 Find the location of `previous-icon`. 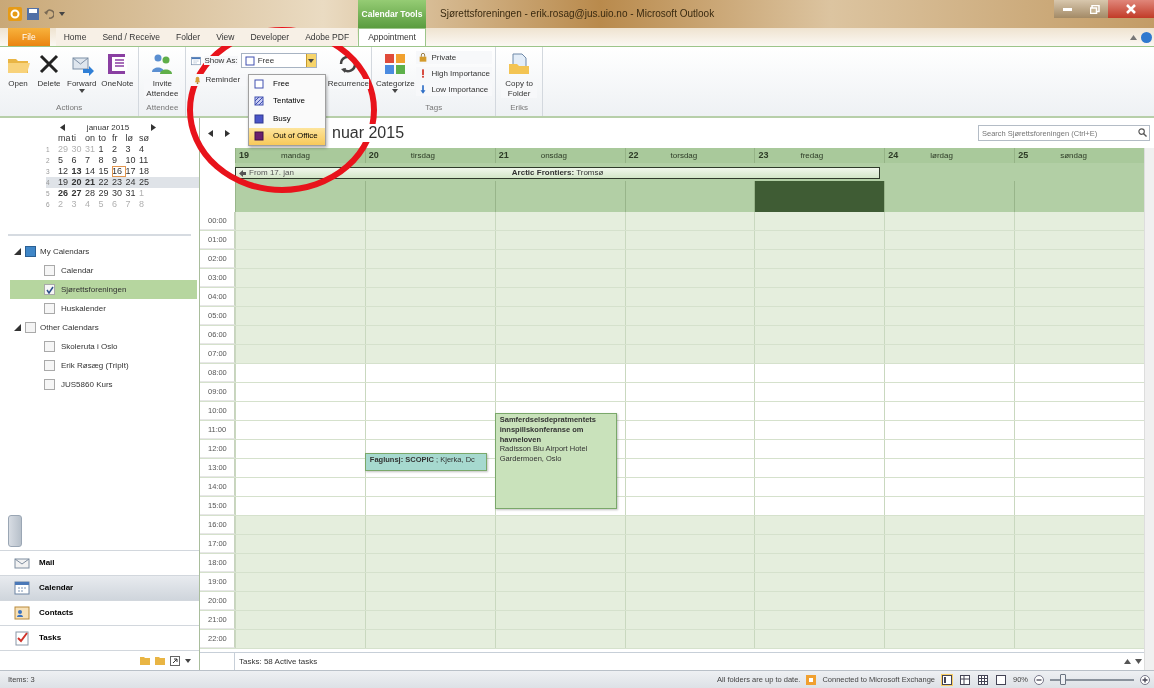

previous-icon is located at coordinates (210, 133).